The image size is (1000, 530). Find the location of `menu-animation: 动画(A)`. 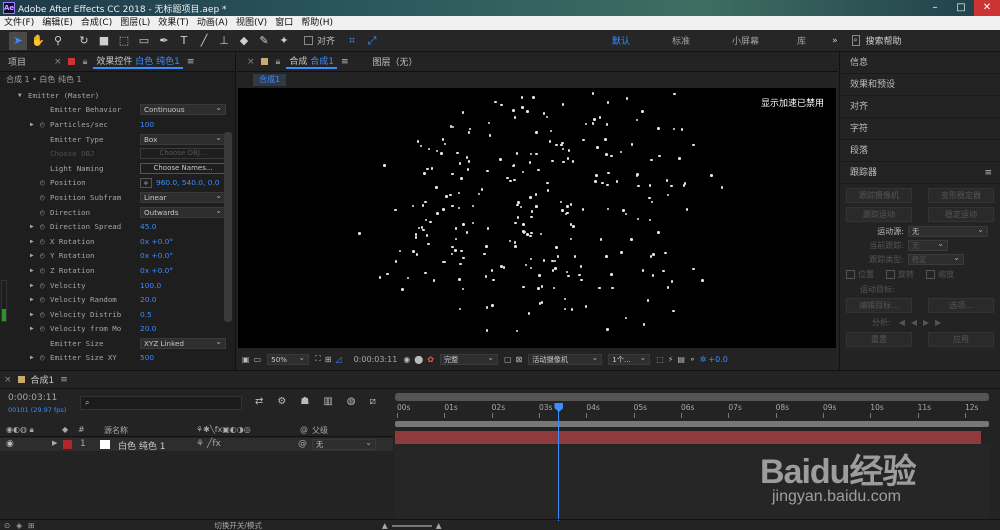

menu-animation: 动画(A) is located at coordinates (212, 23).